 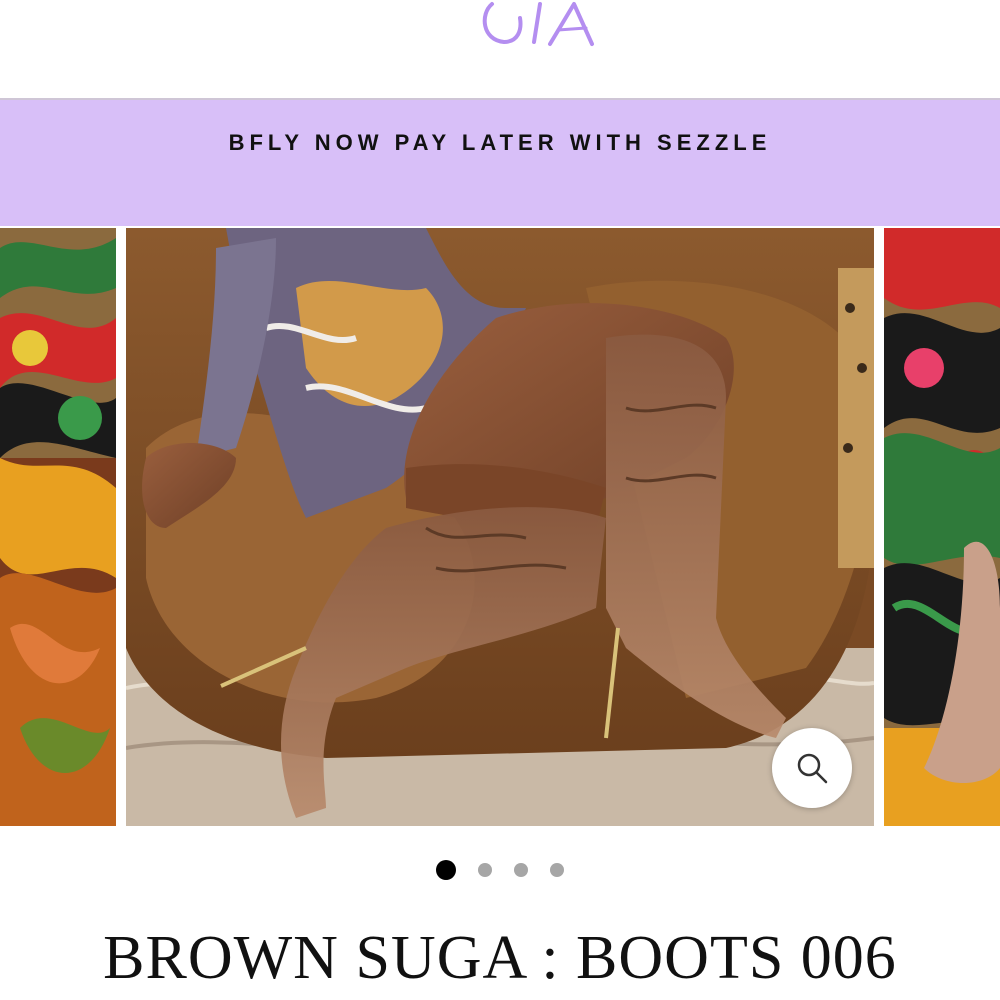 I want to click on product-title: BROWN SUGA : BOOTS 006, so click(x=500, y=958).